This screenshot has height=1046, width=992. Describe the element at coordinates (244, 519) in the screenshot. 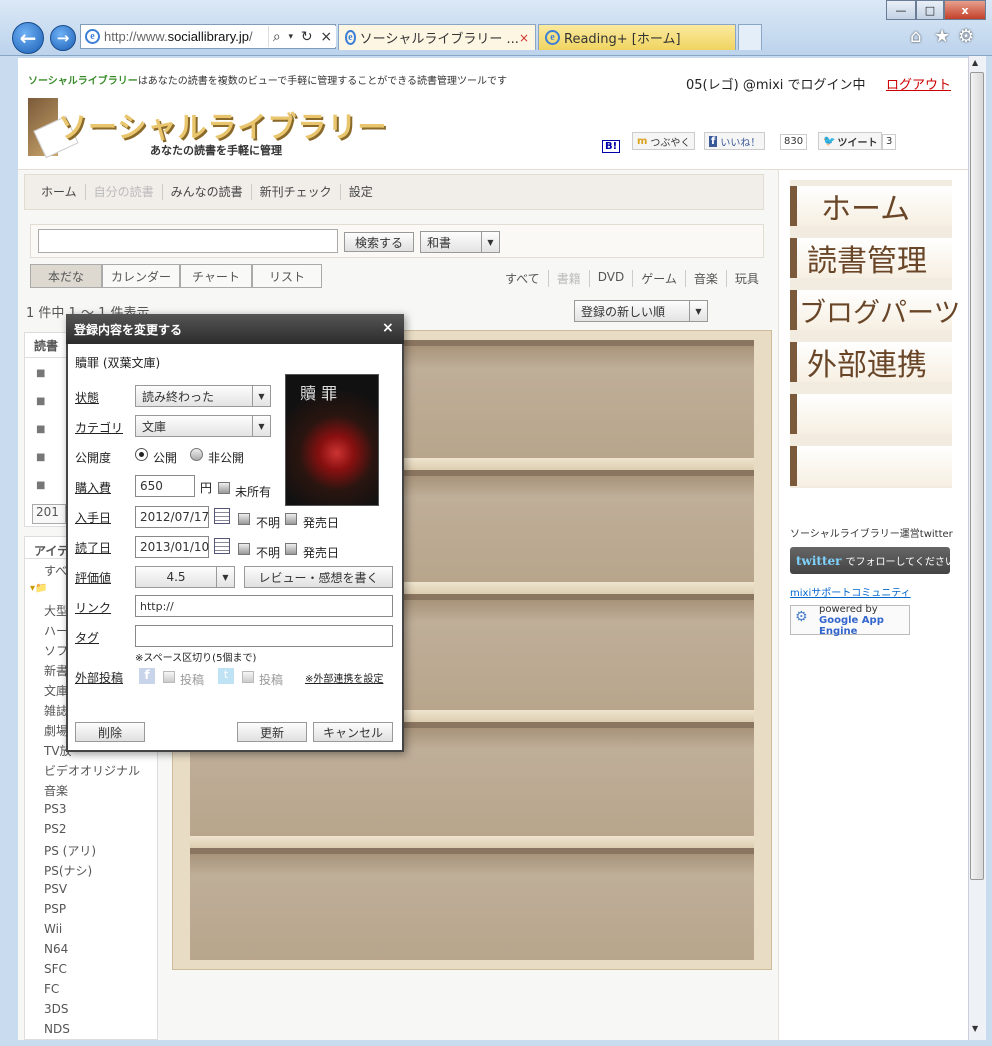

I see `acquired-unknown-checkbox` at that location.